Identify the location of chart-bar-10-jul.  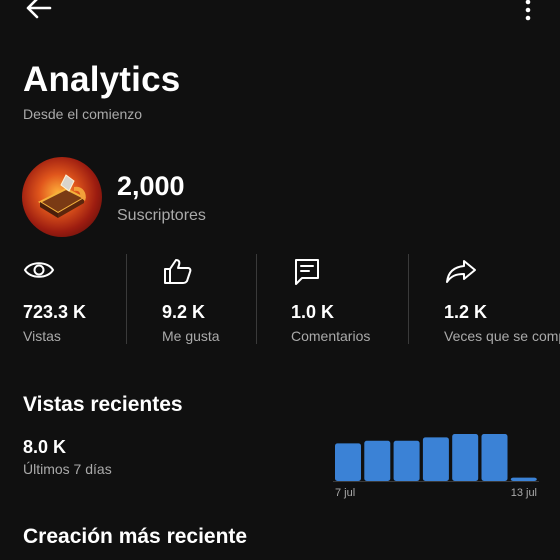
(435, 459).